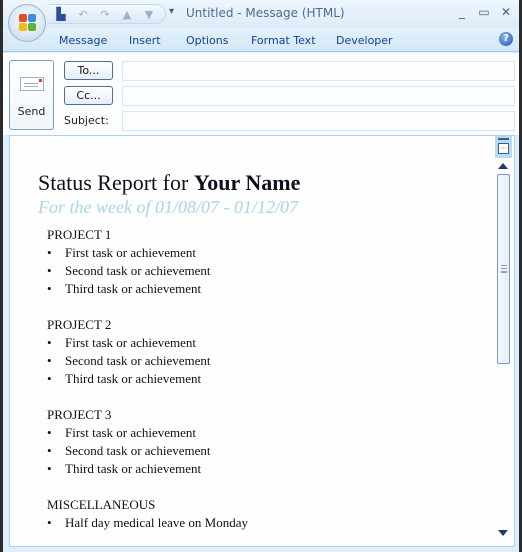  I want to click on report-subtitle: For the week of 01/08/07 - 01/12/07, so click(168, 207).